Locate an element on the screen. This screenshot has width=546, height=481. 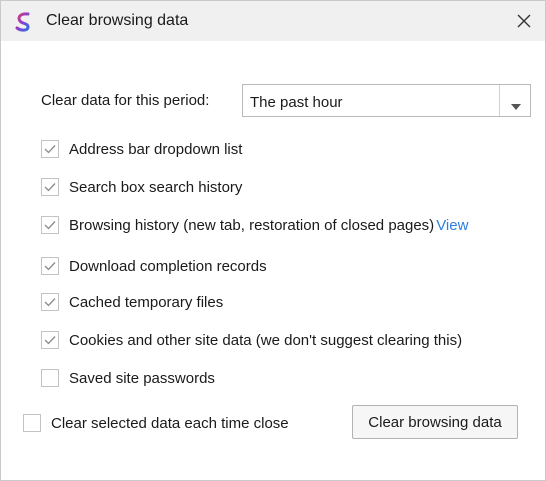
option-label: Saved site passwords is located at coordinates (142, 378).